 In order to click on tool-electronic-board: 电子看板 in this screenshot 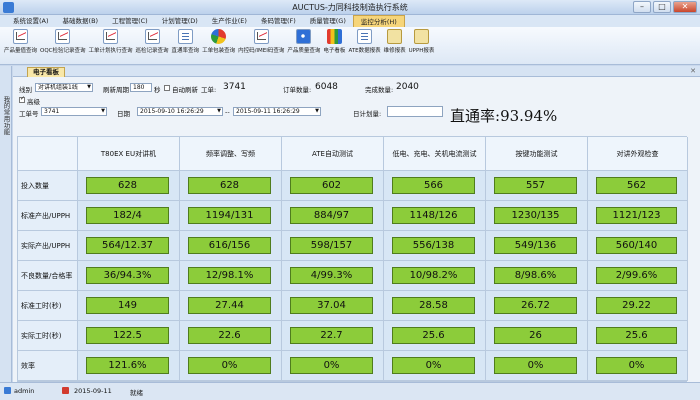, I will do `click(334, 40)`.